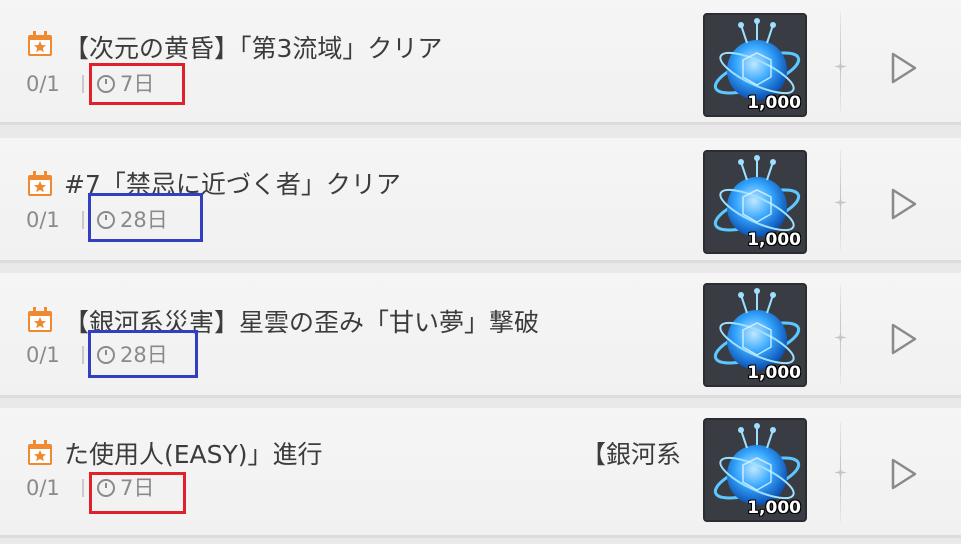 Image resolution: width=961 pixels, height=544 pixels. What do you see at coordinates (630, 454) in the screenshot?
I see `mission-title-continued: 【銀河系` at bounding box center [630, 454].